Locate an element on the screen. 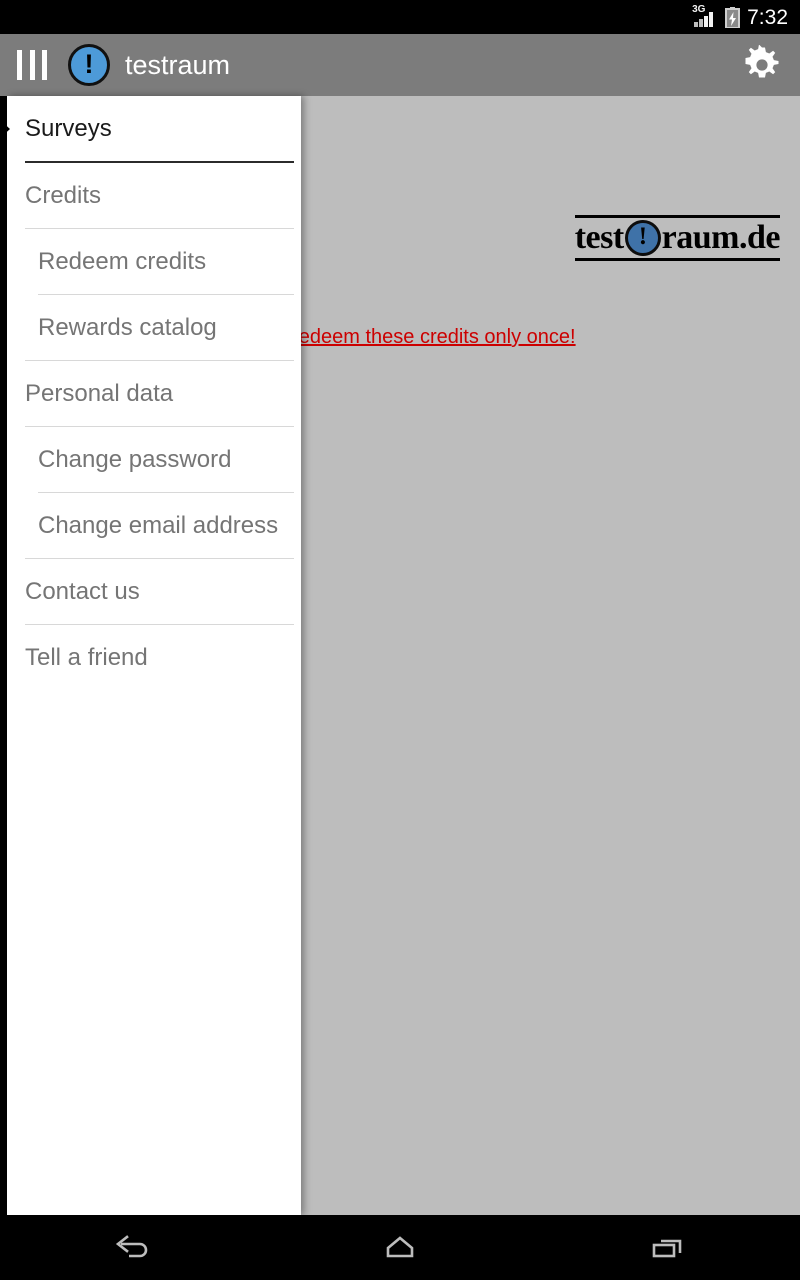 This screenshot has width=800, height=1280. battery-charging-icon is located at coordinates (733, 17).